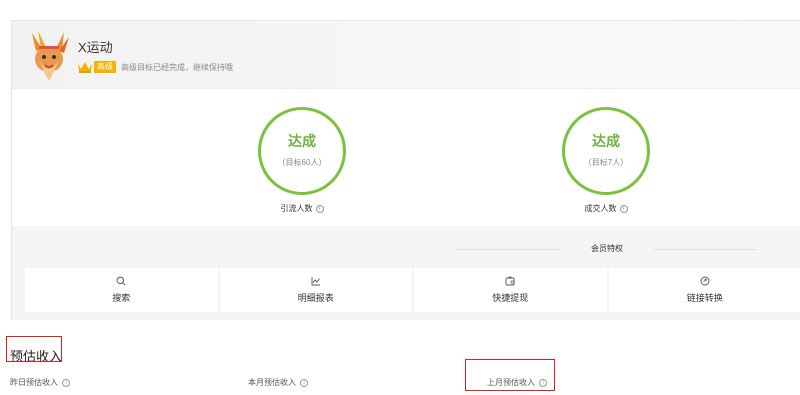 The width and height of the screenshot is (800, 395). I want to click on goal-label-row: 成交人数 i, so click(606, 208).